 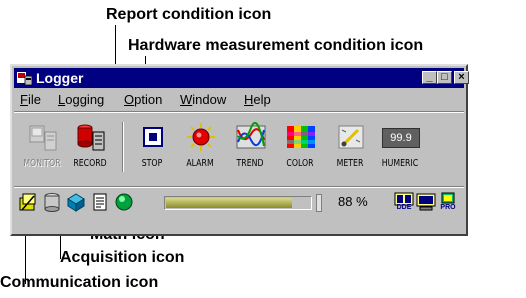 I want to click on report-condition-icon, so click(x=100, y=202).